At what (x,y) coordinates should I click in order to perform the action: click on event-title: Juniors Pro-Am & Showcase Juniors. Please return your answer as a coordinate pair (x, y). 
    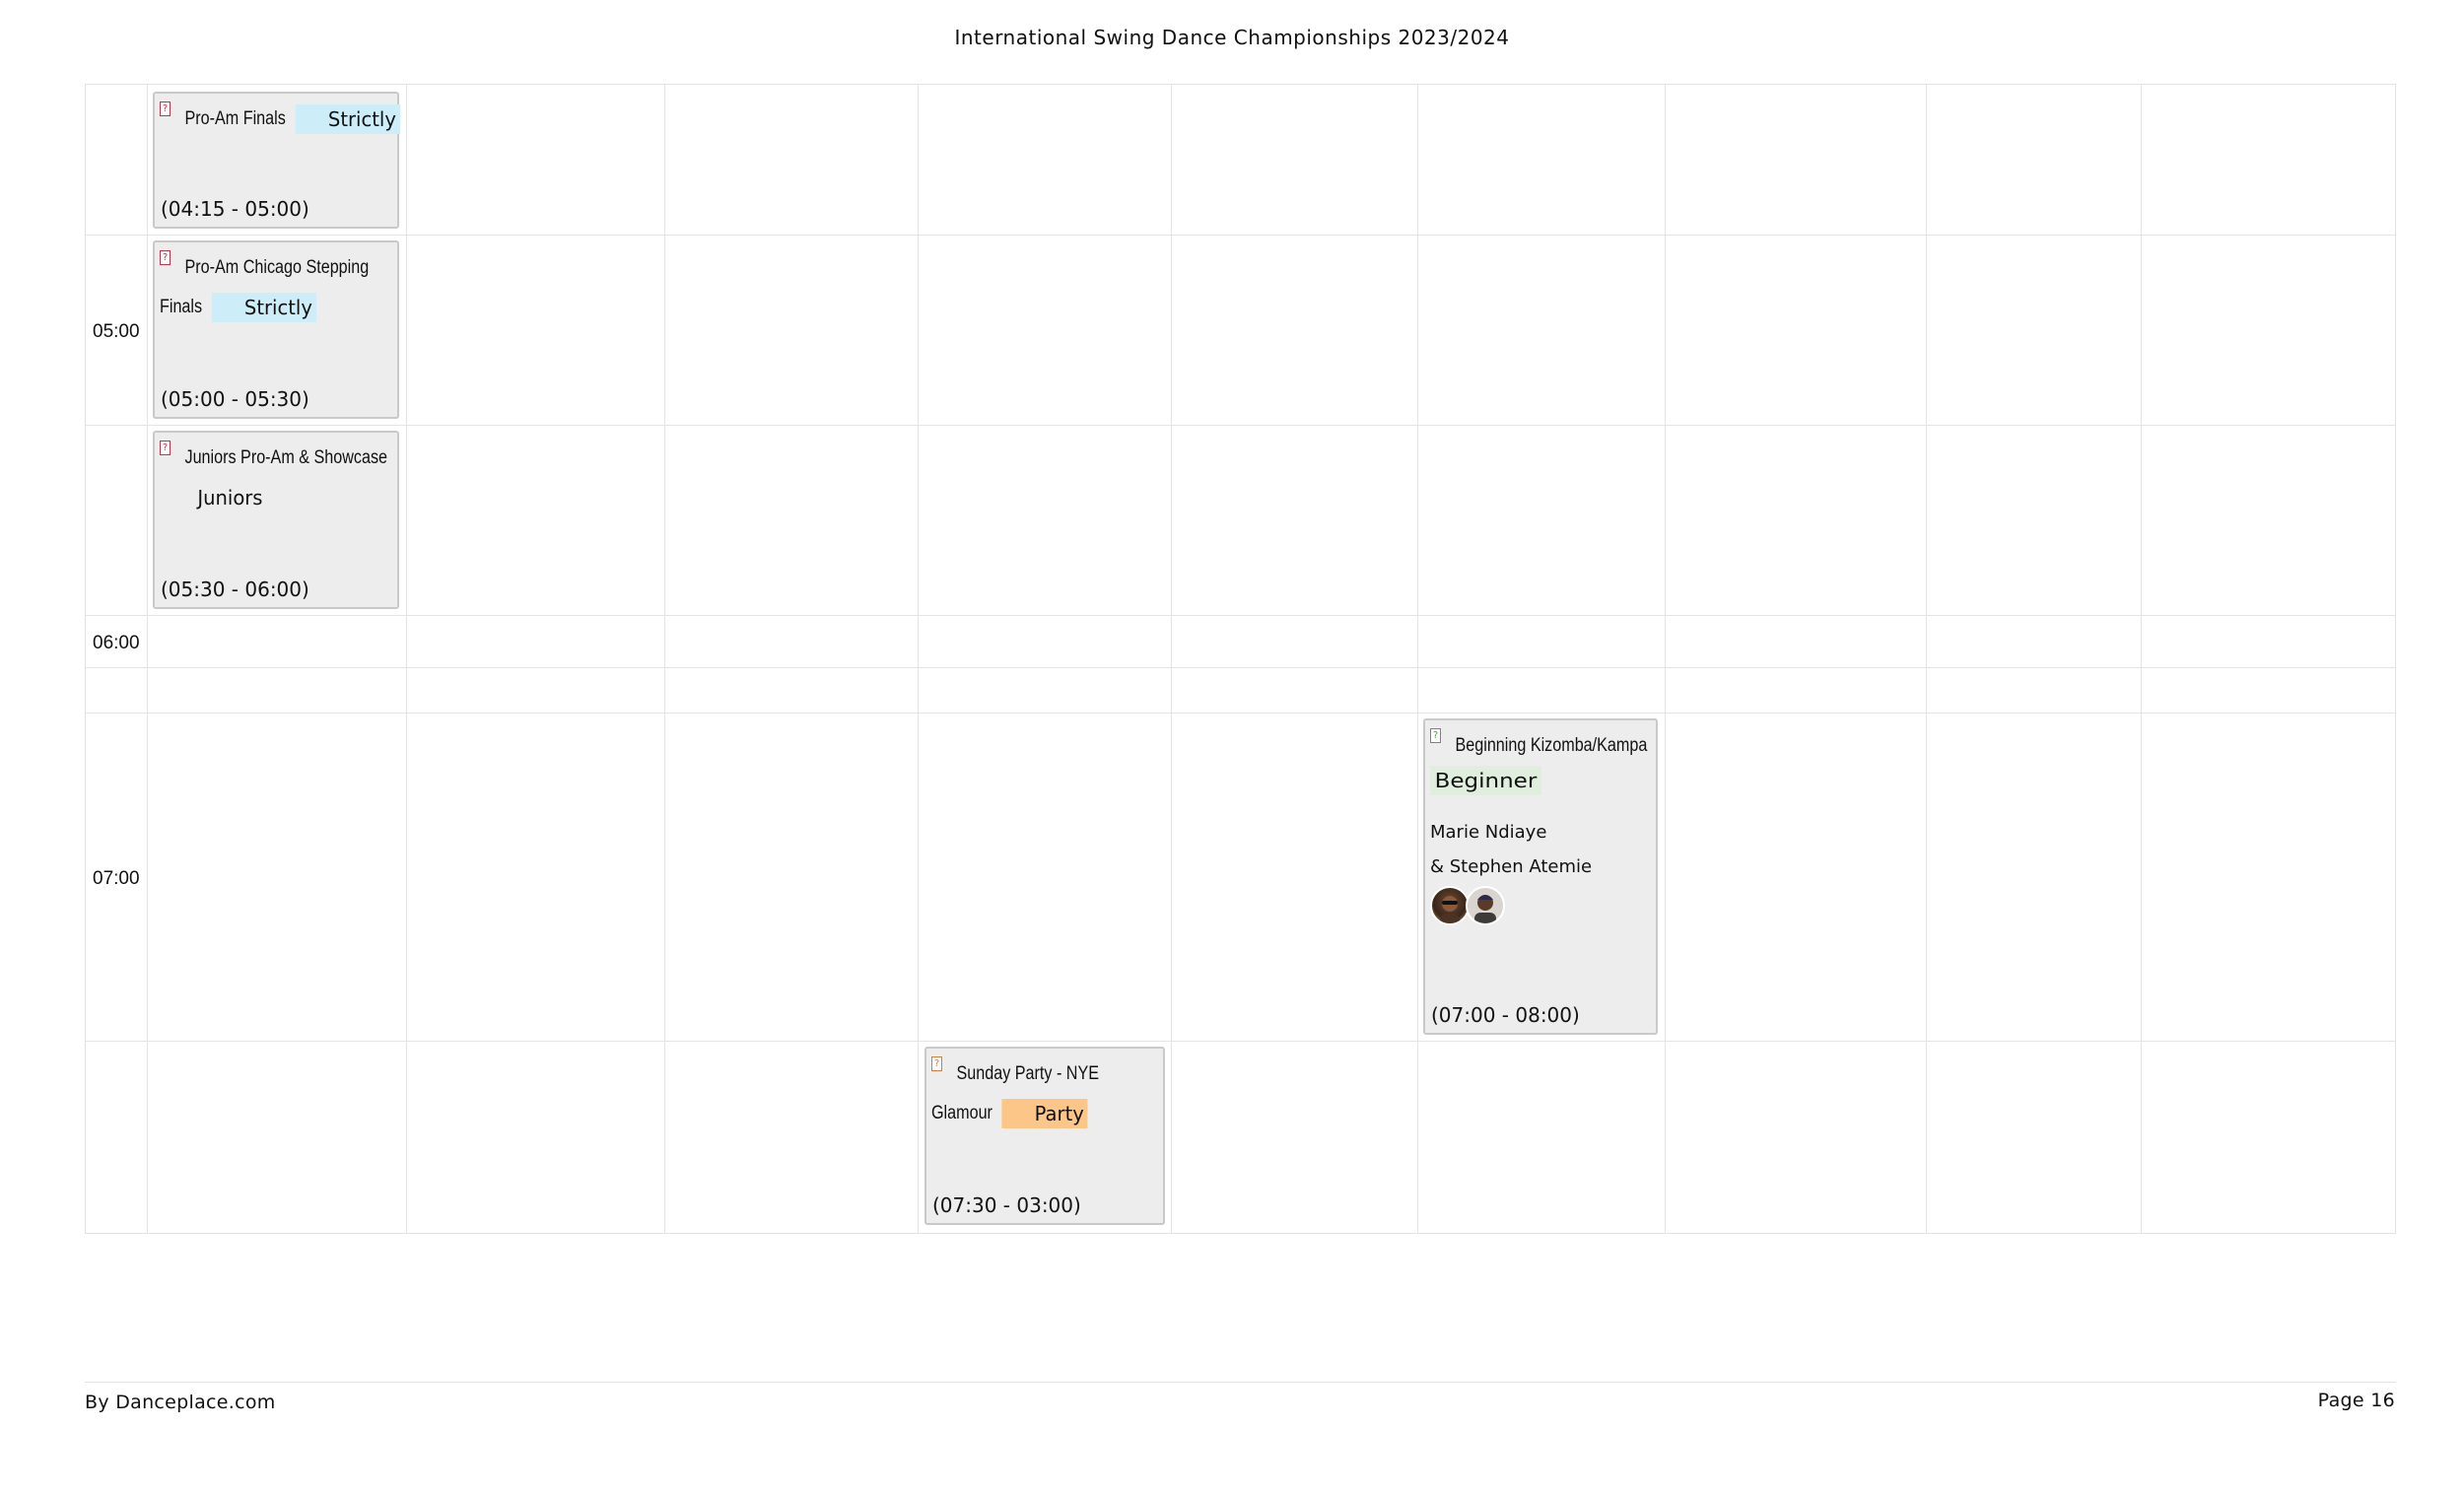
    Looking at the image, I should click on (276, 478).